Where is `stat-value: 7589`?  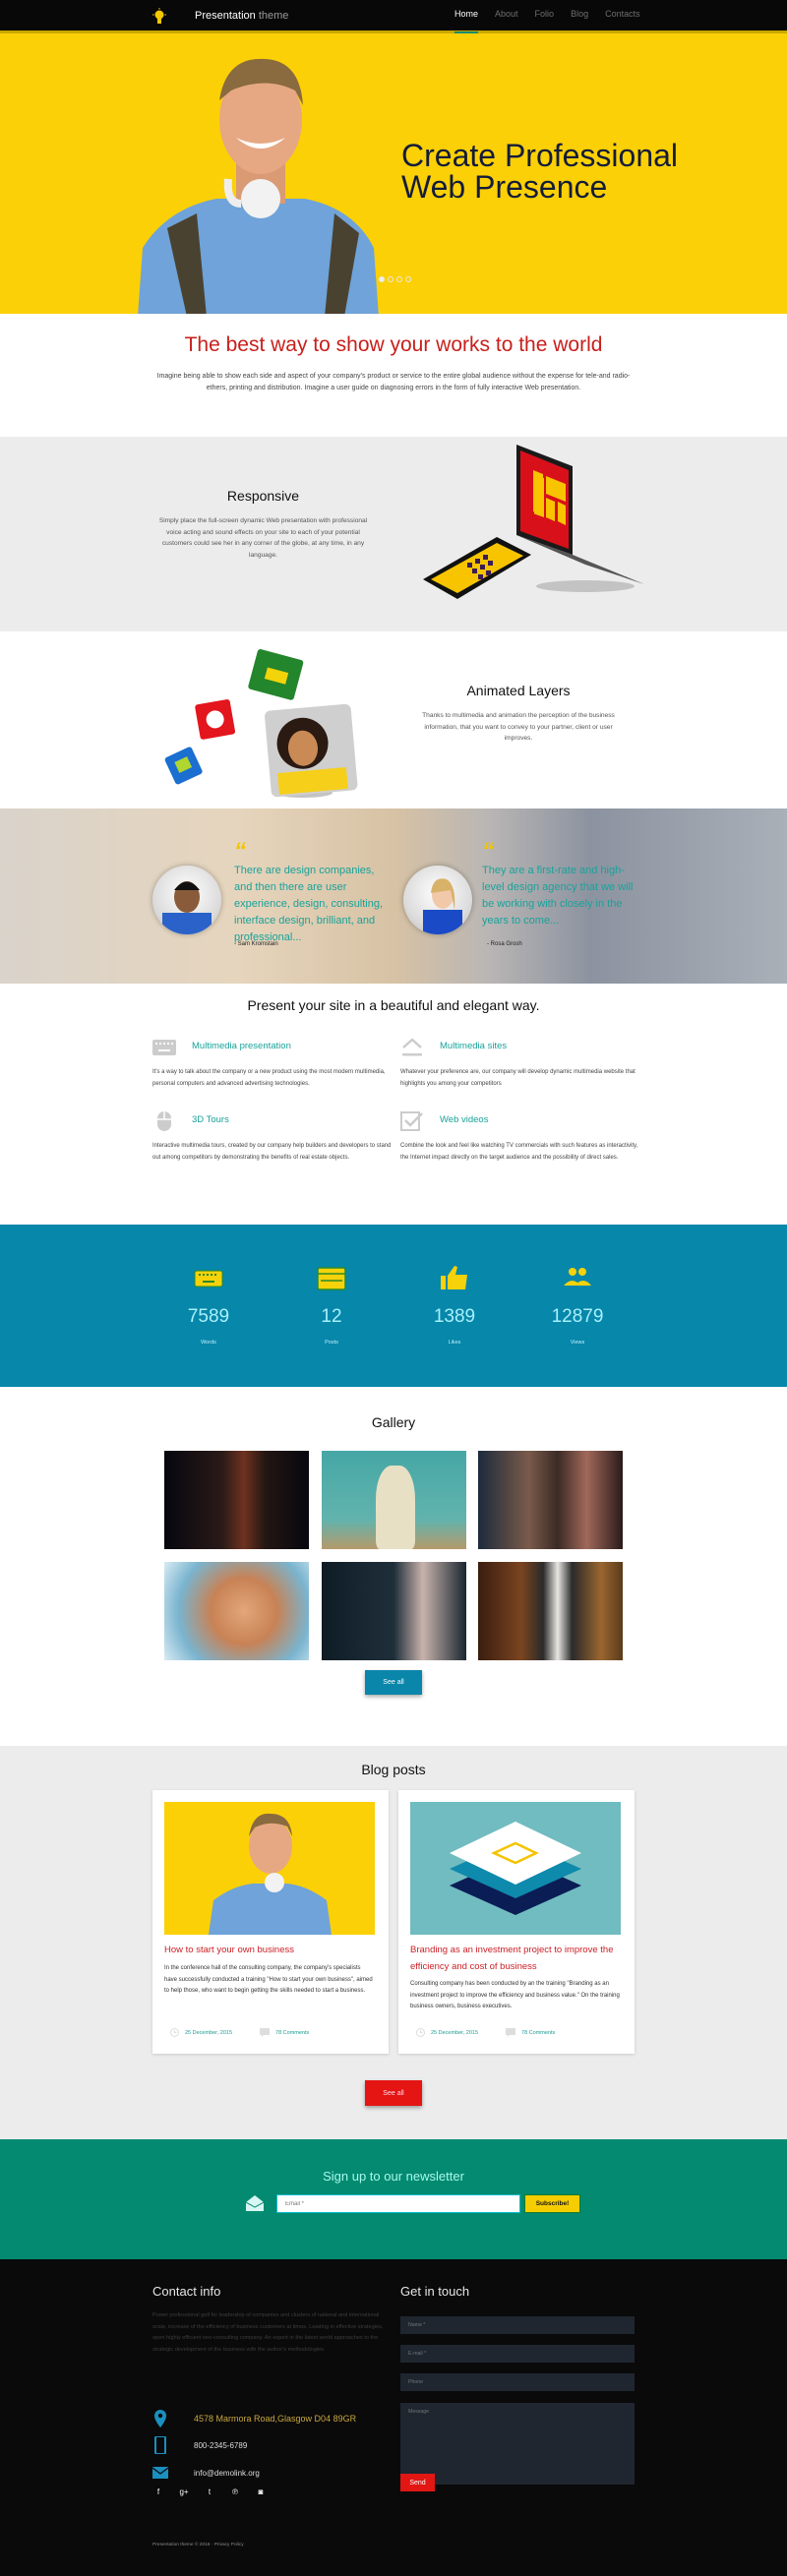 stat-value: 7589 is located at coordinates (209, 1316).